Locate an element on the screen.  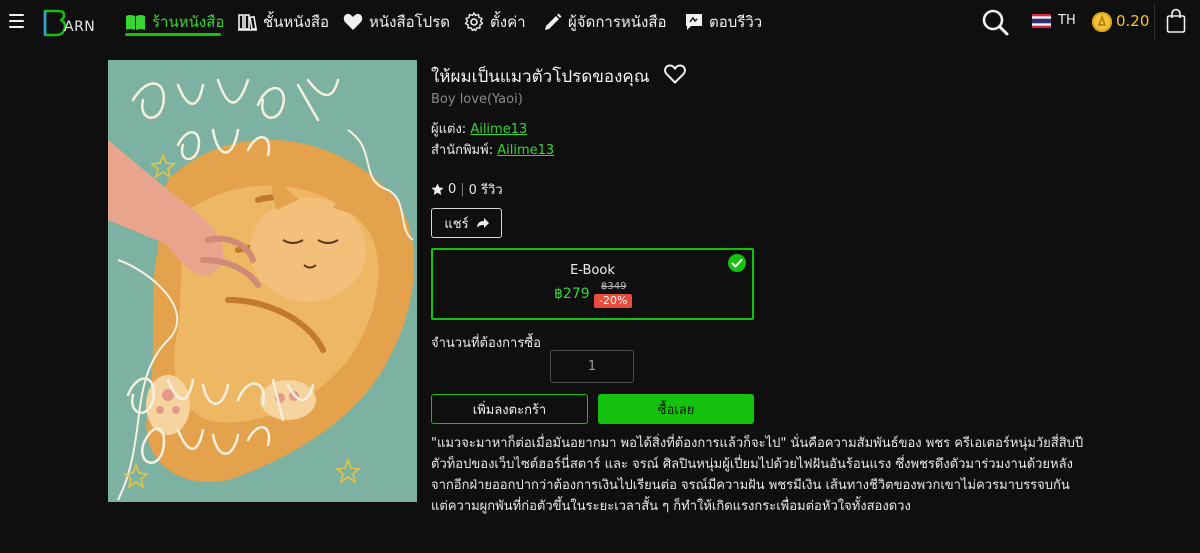
nav-bookshelf: ชั้นหนังสือ is located at coordinates (283, 22).